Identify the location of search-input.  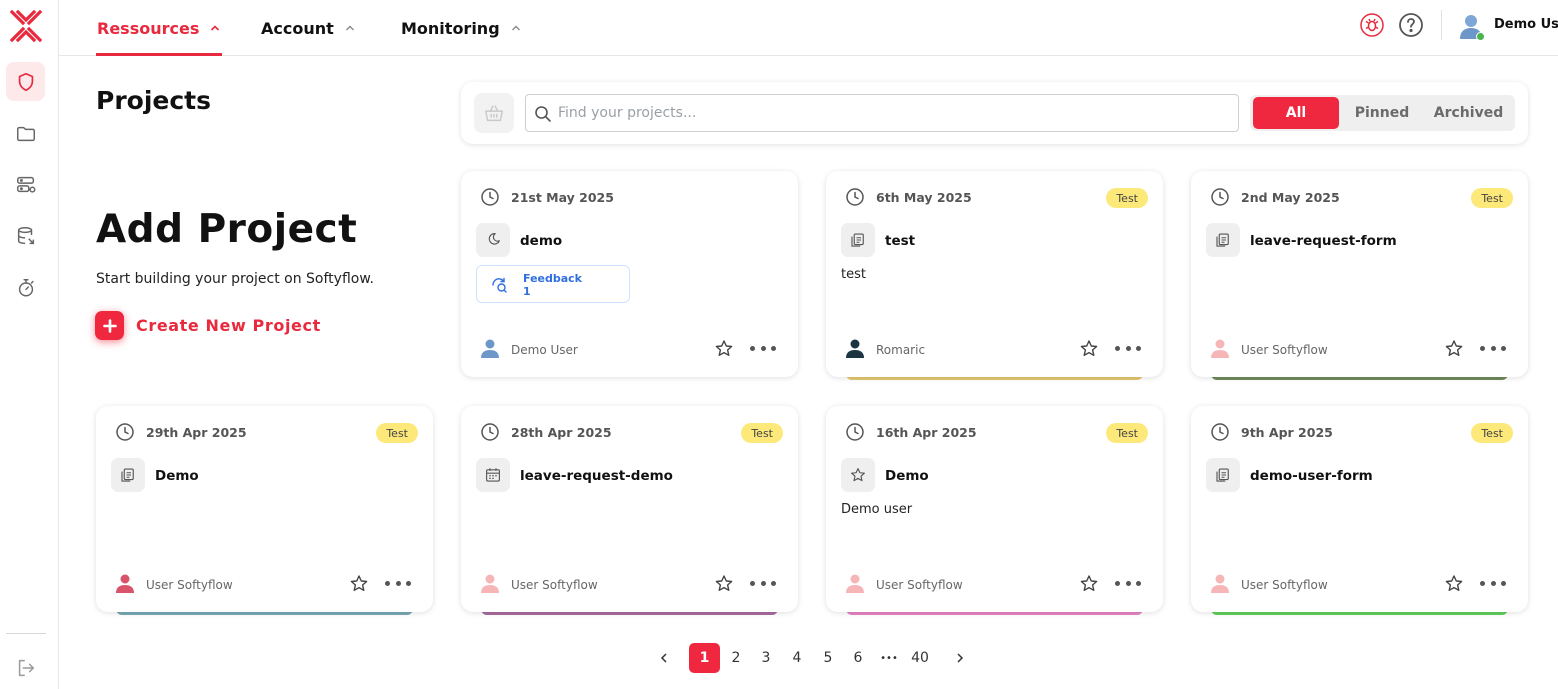
(893, 113).